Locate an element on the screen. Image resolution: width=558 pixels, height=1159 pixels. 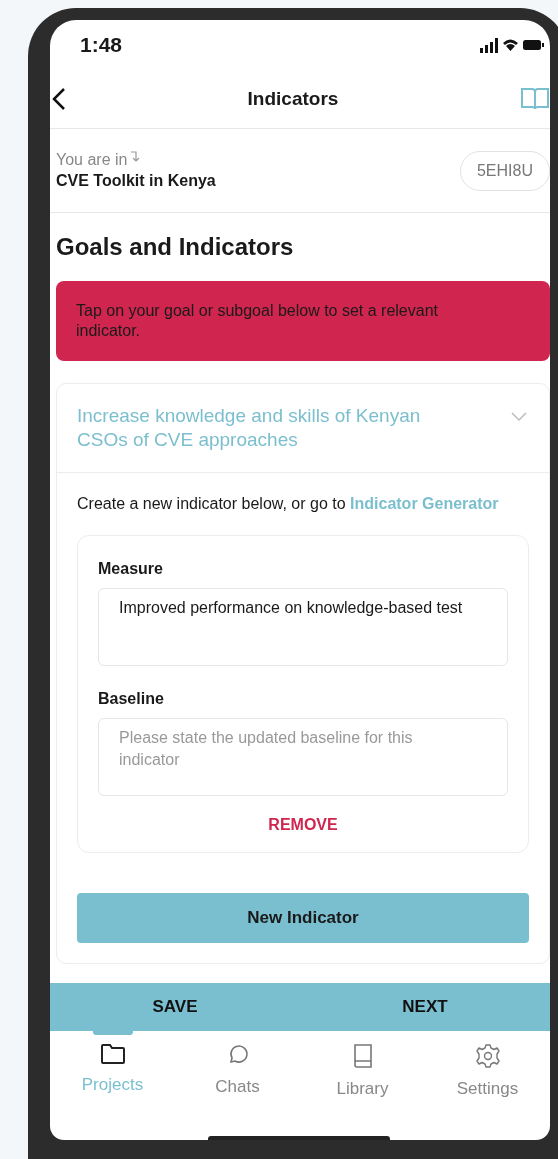
tab-item: Settings is located at coordinates (487, 1069).